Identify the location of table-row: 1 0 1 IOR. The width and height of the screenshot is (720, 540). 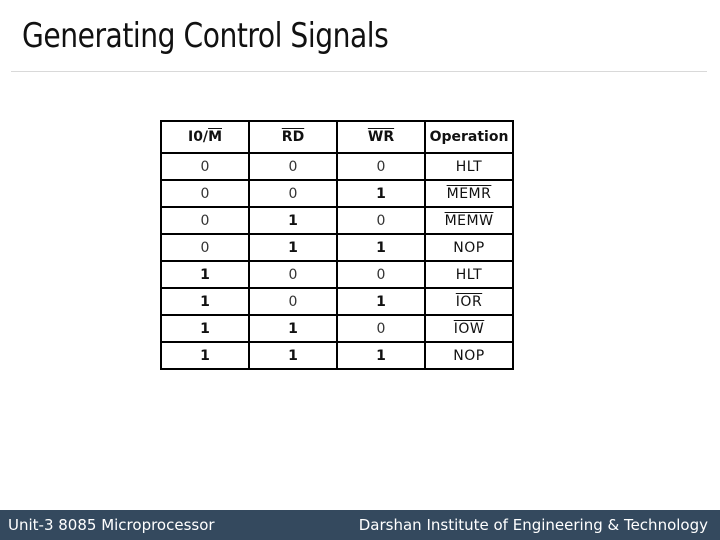
(337, 301).